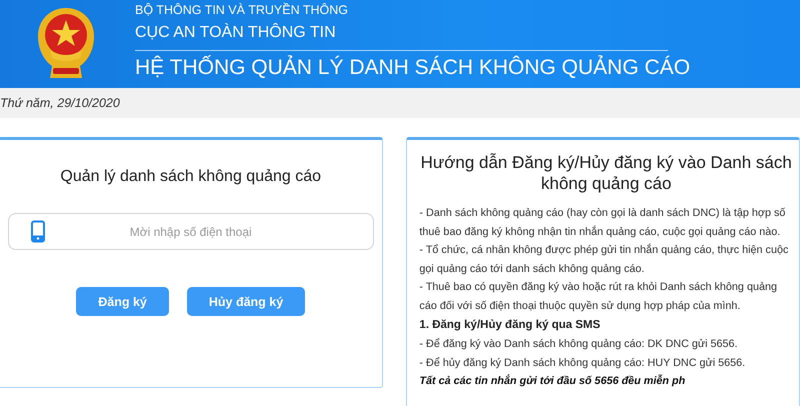 This screenshot has width=800, height=406. I want to click on sms-instruction: - Để đăng ký vào Danh sách không quảng cáo: DK DNC gửi 5656., so click(579, 344).